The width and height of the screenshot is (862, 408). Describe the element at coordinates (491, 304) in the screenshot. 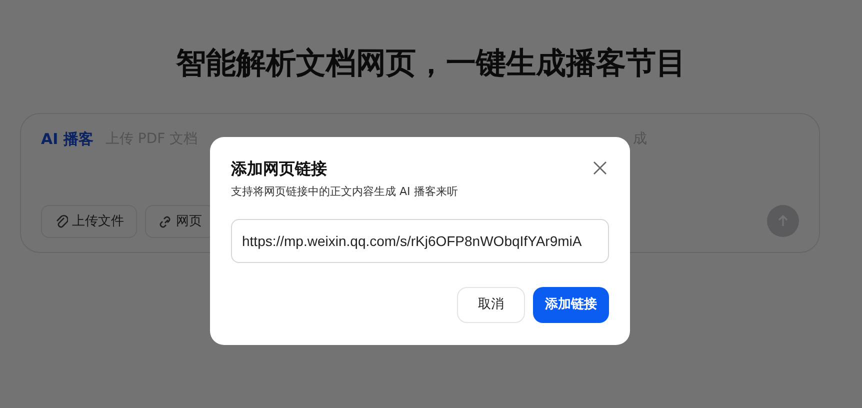

I see `cancel-button: 取消` at that location.